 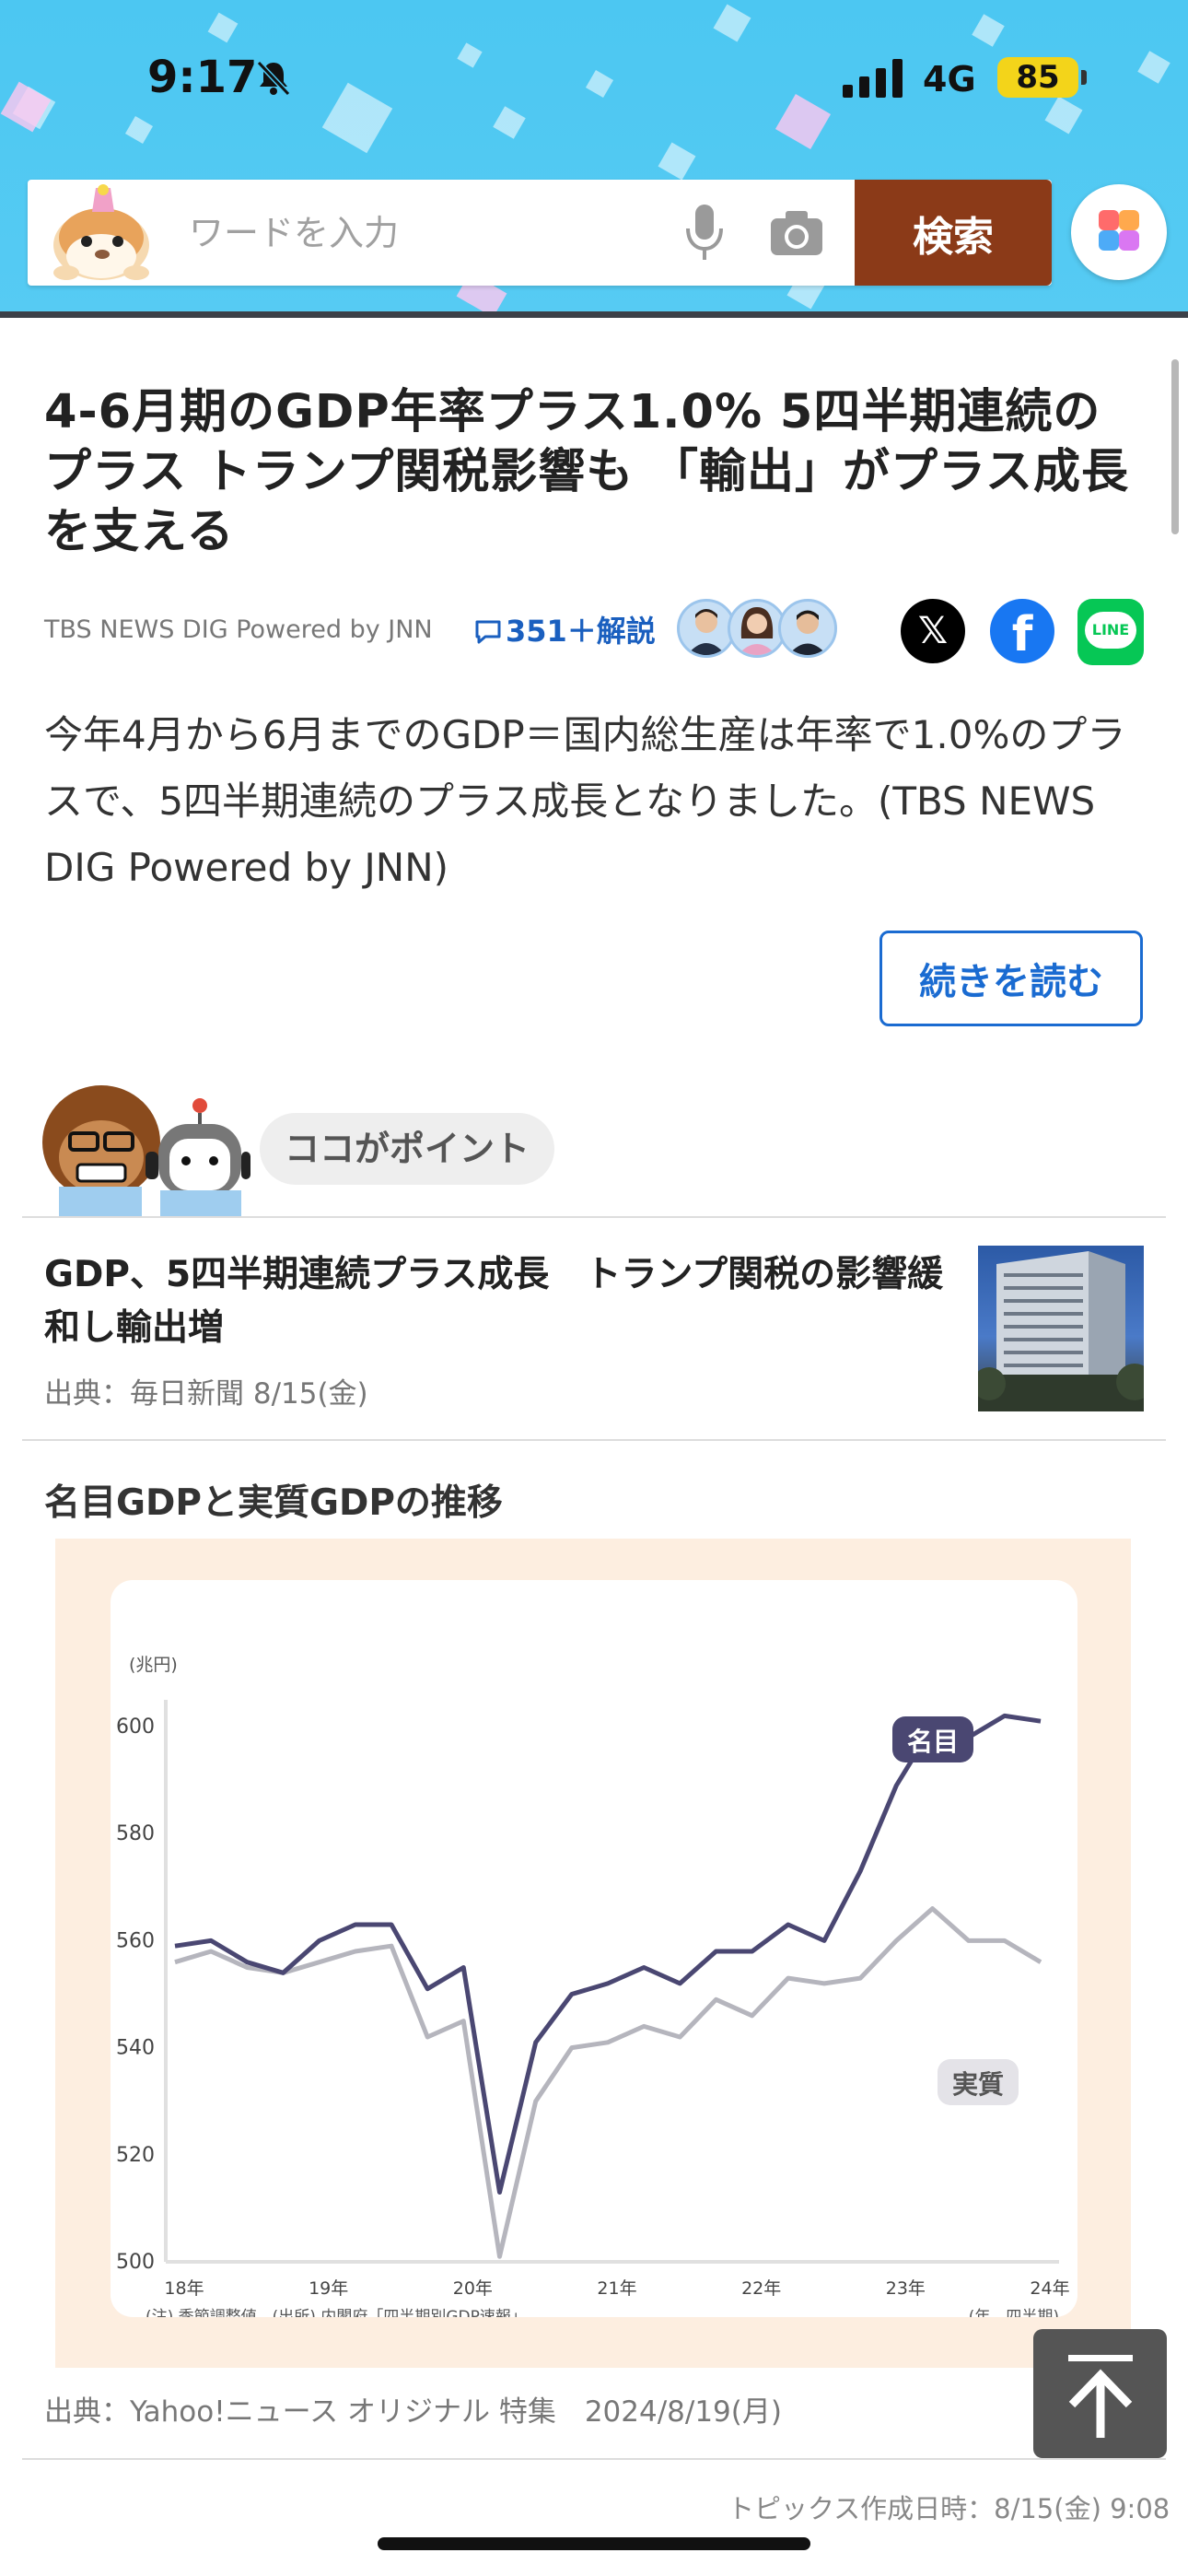 I want to click on share-line-button: LINE, so click(x=1110, y=632).